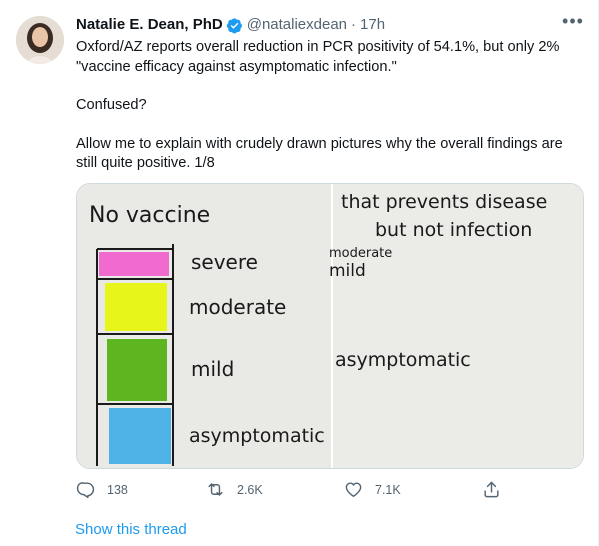  I want to click on retweet-button: 2.6K, so click(234, 489).